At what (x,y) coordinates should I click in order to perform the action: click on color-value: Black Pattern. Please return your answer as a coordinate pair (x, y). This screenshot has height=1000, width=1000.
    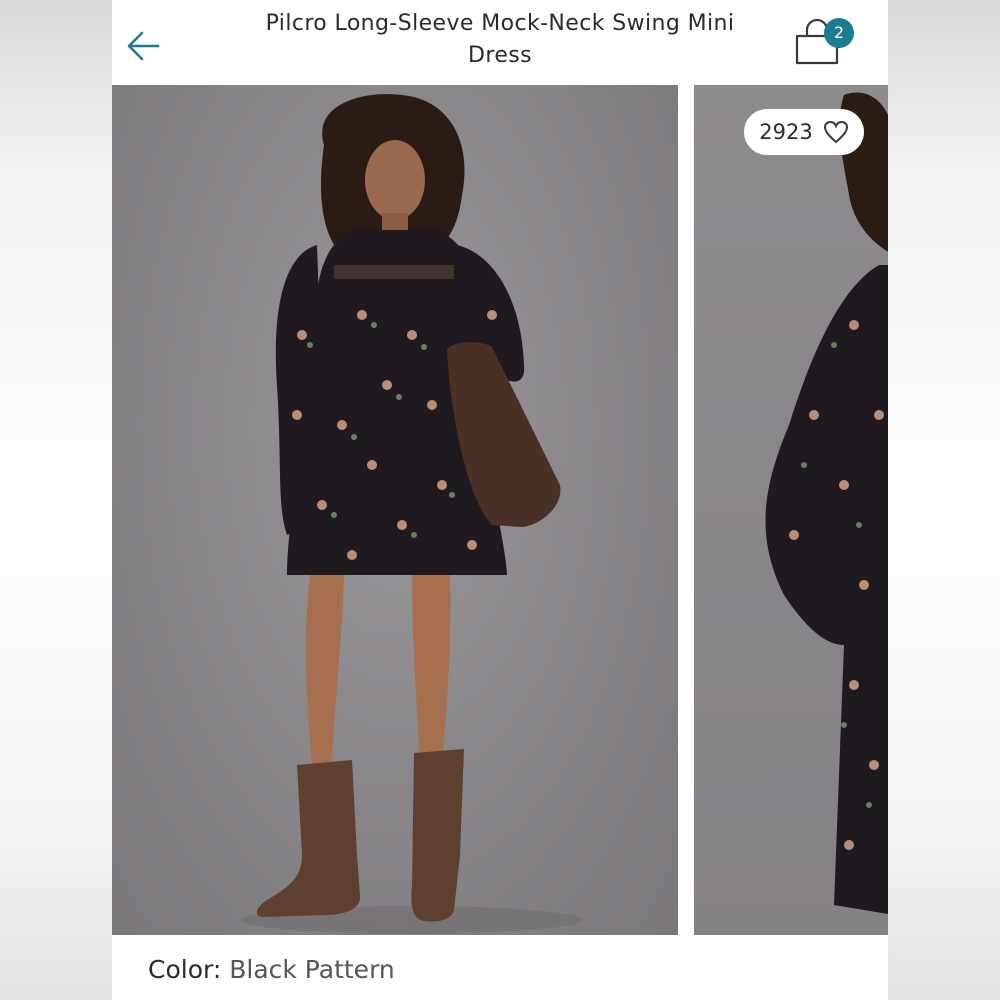
    Looking at the image, I should click on (312, 969).